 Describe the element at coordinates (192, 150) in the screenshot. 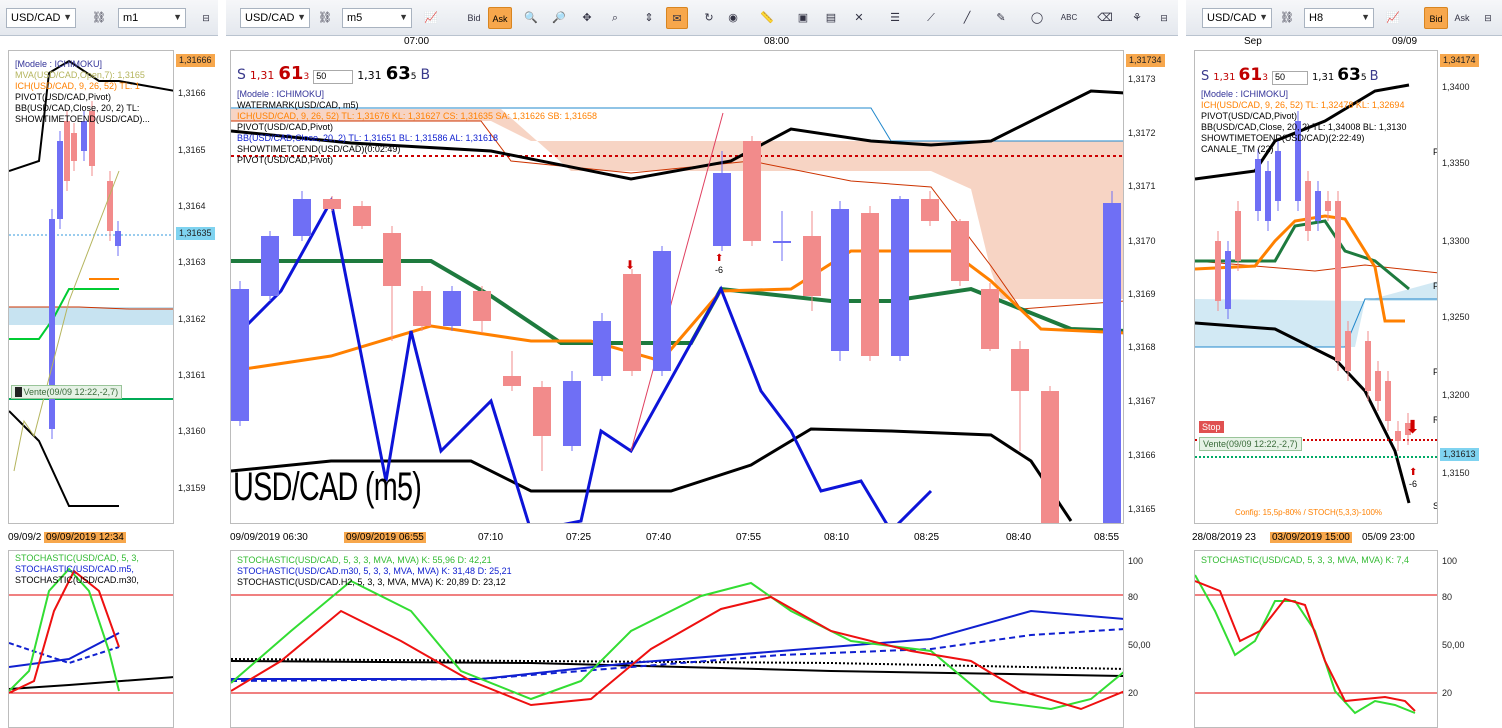

I see `y-tick: 1,3165` at that location.